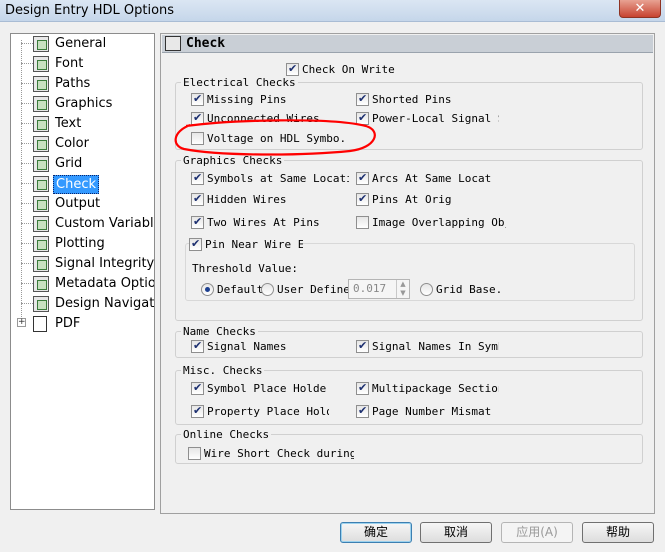  Describe the element at coordinates (21, 322) in the screenshot. I see `expand-icon: +` at that location.